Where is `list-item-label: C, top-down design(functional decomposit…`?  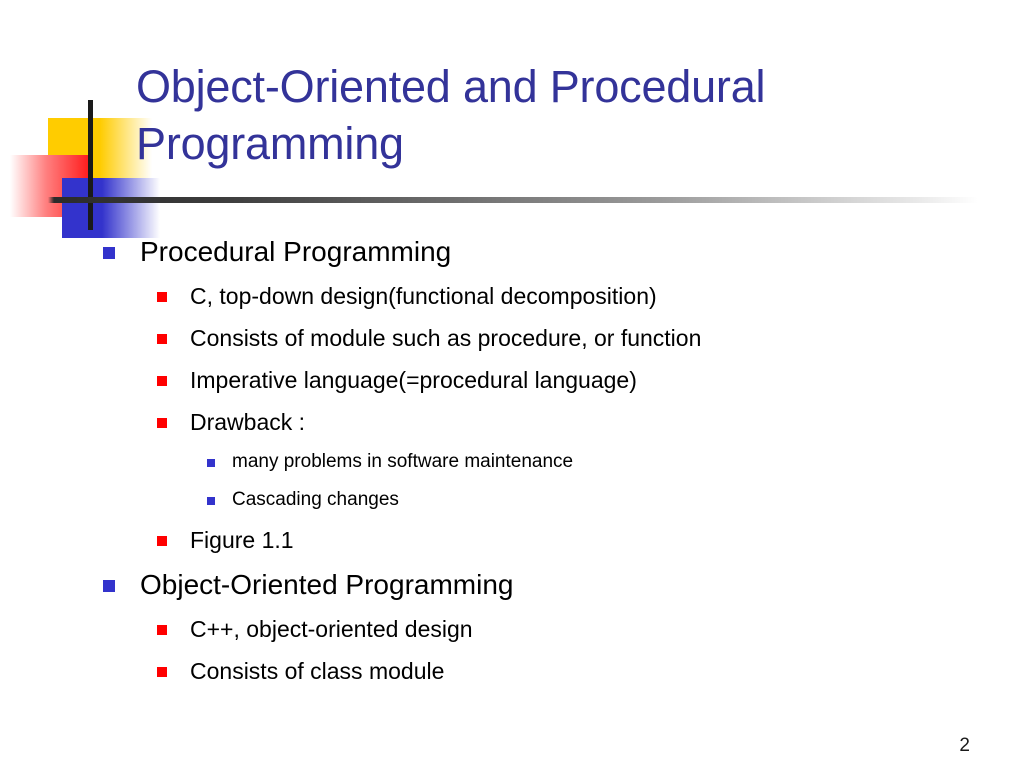 list-item-label: C, top-down design(functional decomposit… is located at coordinates (423, 296).